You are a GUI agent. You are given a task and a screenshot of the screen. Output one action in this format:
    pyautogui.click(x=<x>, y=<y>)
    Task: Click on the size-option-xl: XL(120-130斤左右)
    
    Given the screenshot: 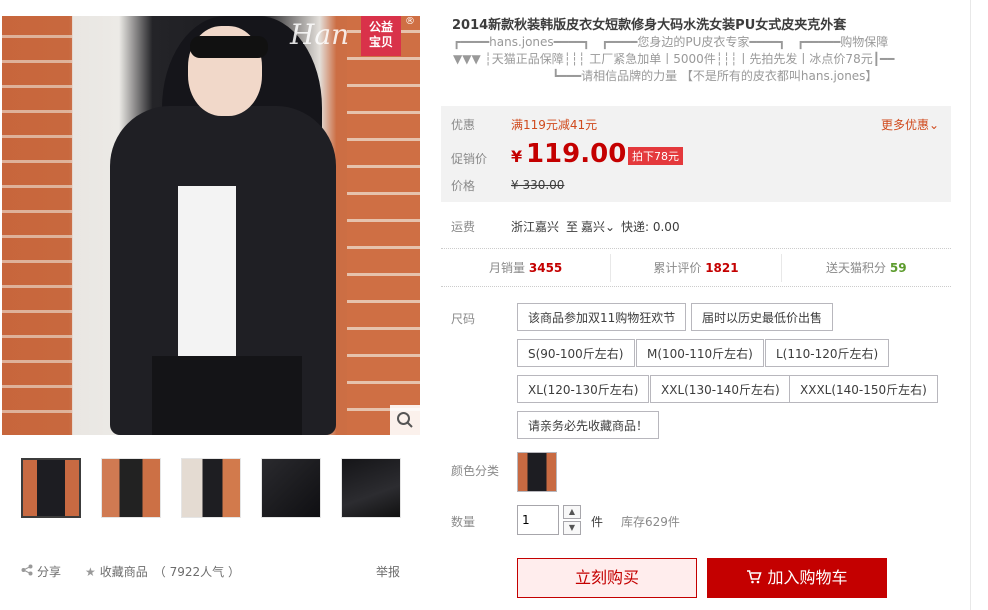 What is the action you would take?
    pyautogui.click(x=583, y=389)
    